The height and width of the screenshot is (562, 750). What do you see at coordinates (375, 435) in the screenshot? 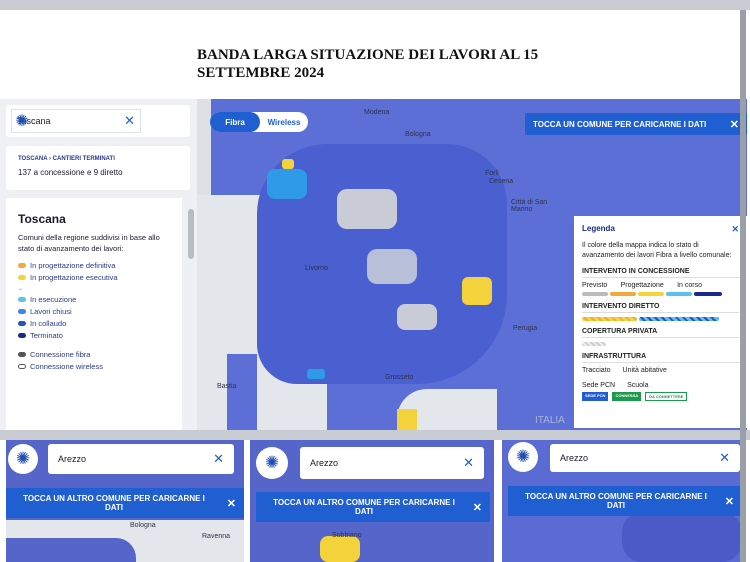
I see `divider` at bounding box center [375, 435].